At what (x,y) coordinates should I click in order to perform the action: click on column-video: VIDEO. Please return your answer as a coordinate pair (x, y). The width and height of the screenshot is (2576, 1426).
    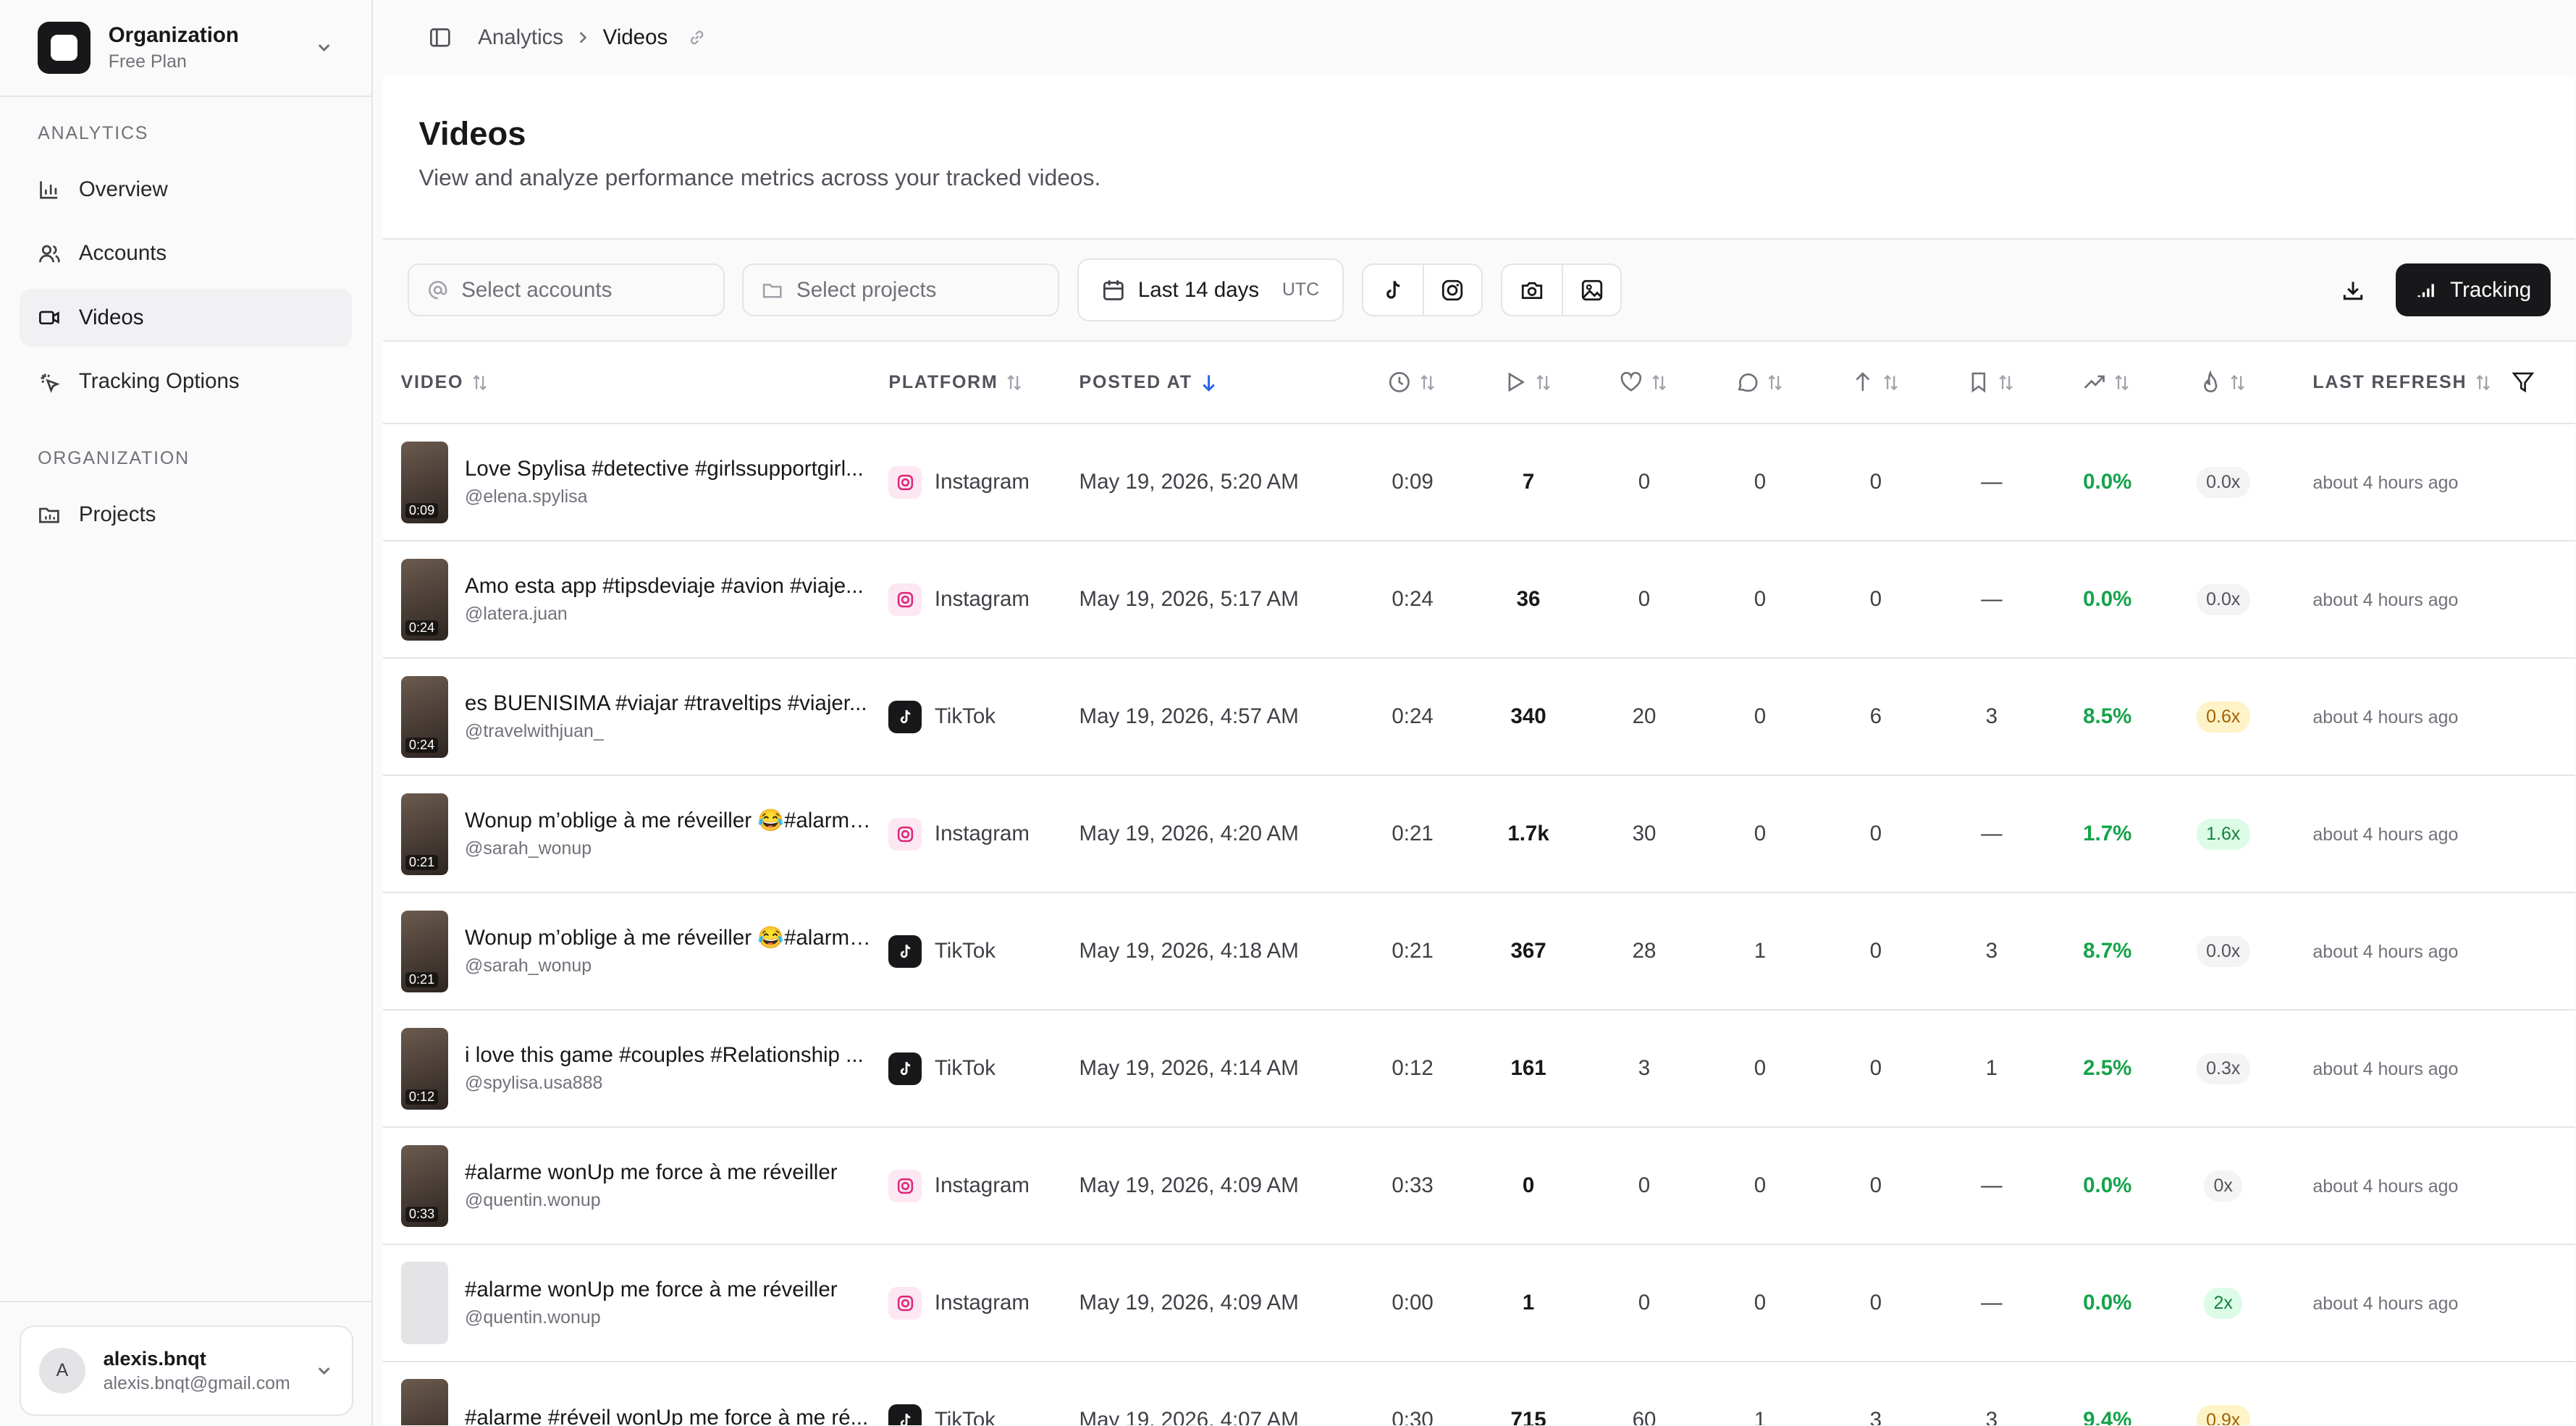
    Looking at the image, I should click on (635, 383).